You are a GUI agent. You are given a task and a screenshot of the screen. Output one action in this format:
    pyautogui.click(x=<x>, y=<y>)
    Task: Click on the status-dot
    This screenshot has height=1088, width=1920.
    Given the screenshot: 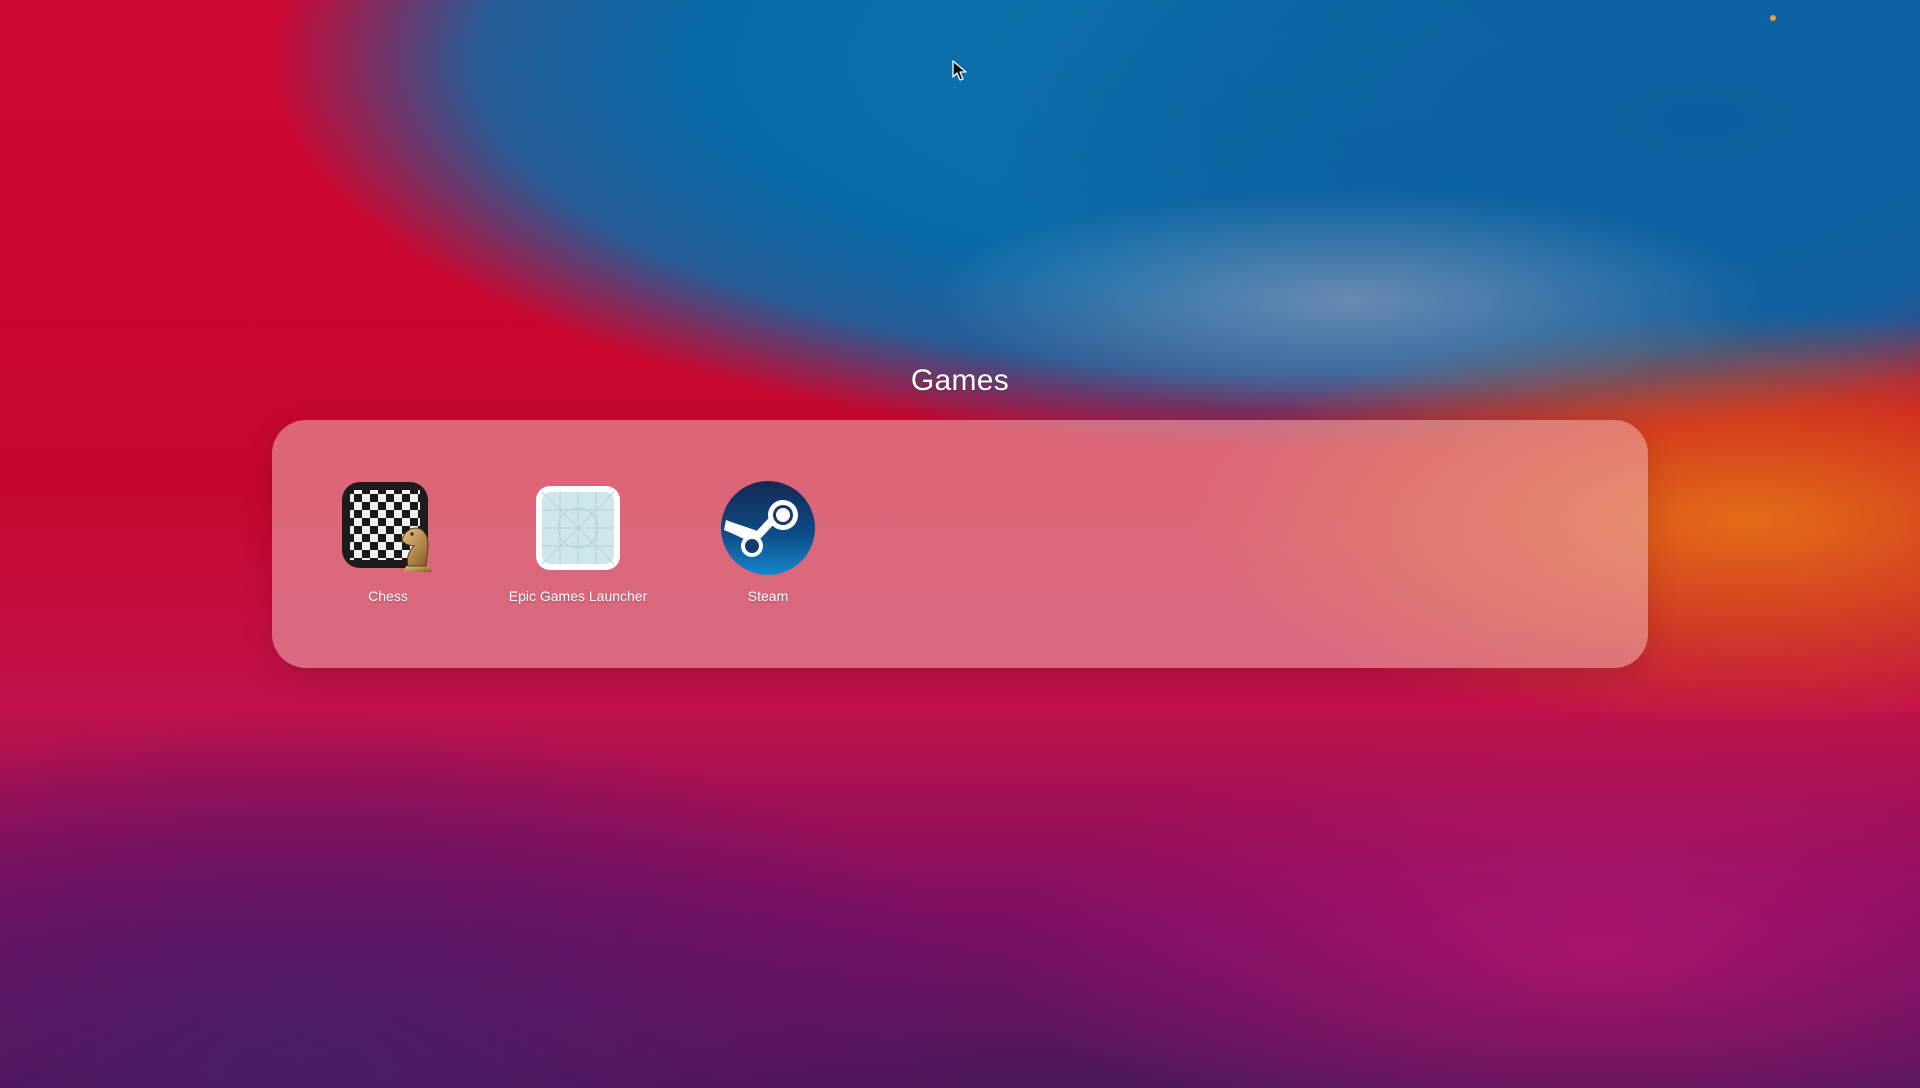 What is the action you would take?
    pyautogui.click(x=1773, y=18)
    